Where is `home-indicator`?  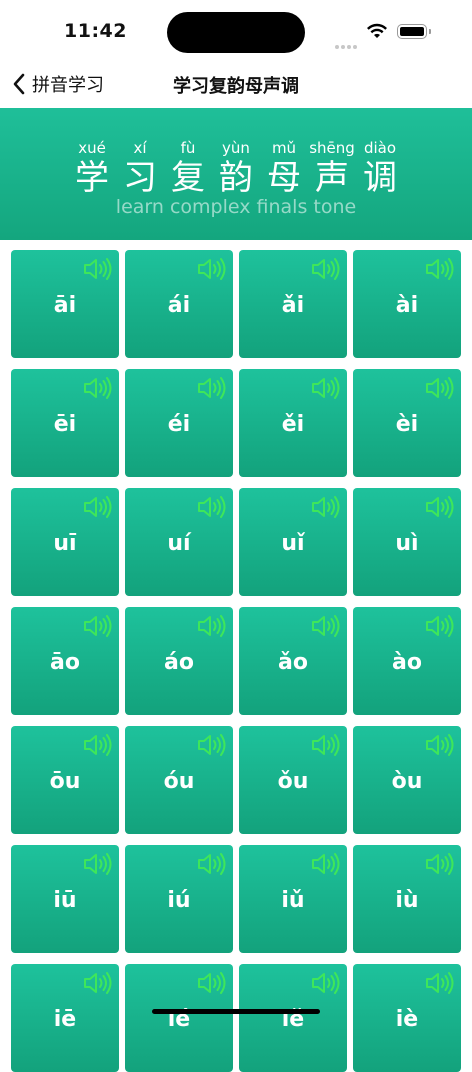 home-indicator is located at coordinates (236, 1011).